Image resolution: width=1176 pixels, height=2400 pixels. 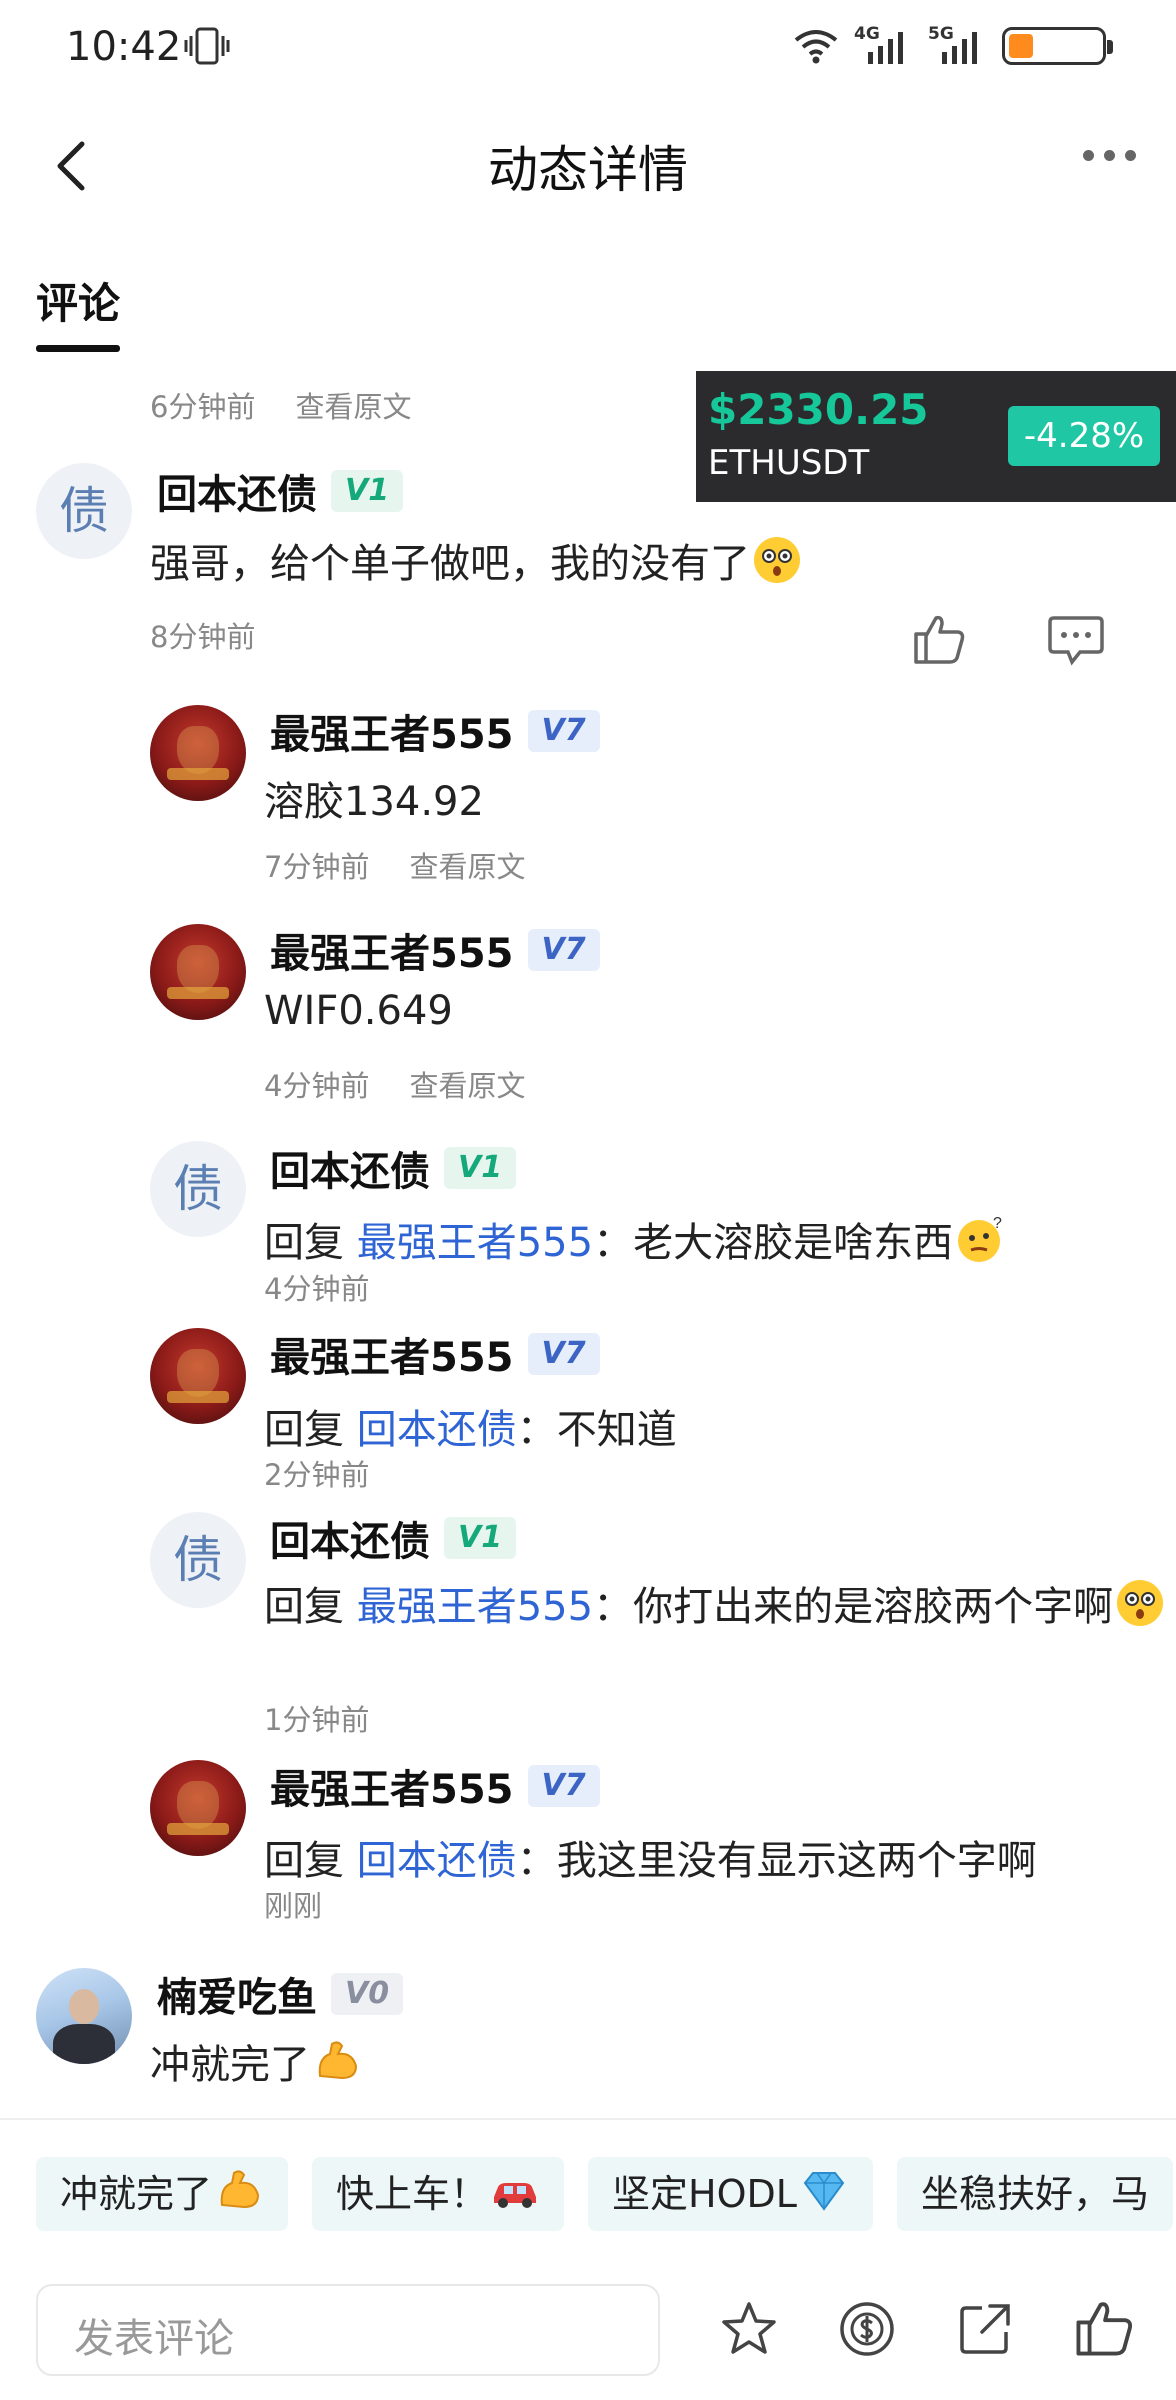 What do you see at coordinates (985, 2329) in the screenshot?
I see `share-icon` at bounding box center [985, 2329].